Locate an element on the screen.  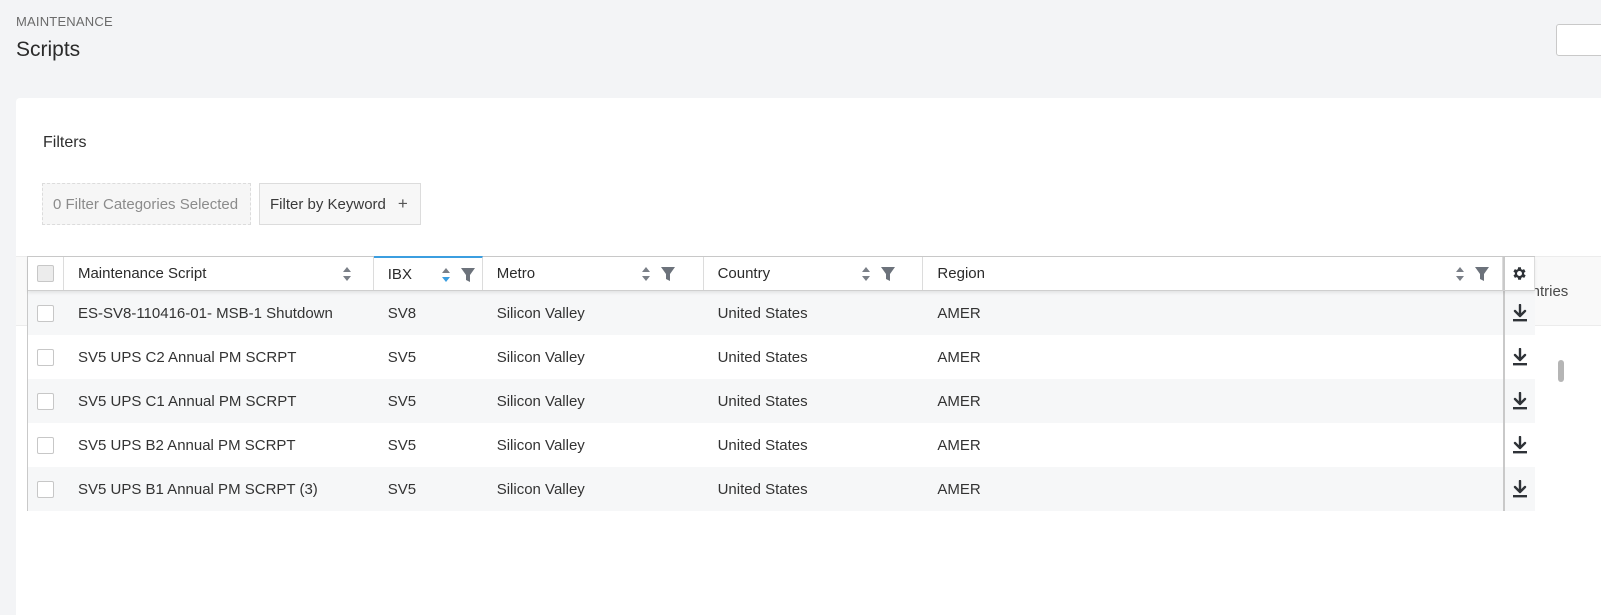
filter-by-keyword-button: Filter by Keyword + is located at coordinates (340, 204).